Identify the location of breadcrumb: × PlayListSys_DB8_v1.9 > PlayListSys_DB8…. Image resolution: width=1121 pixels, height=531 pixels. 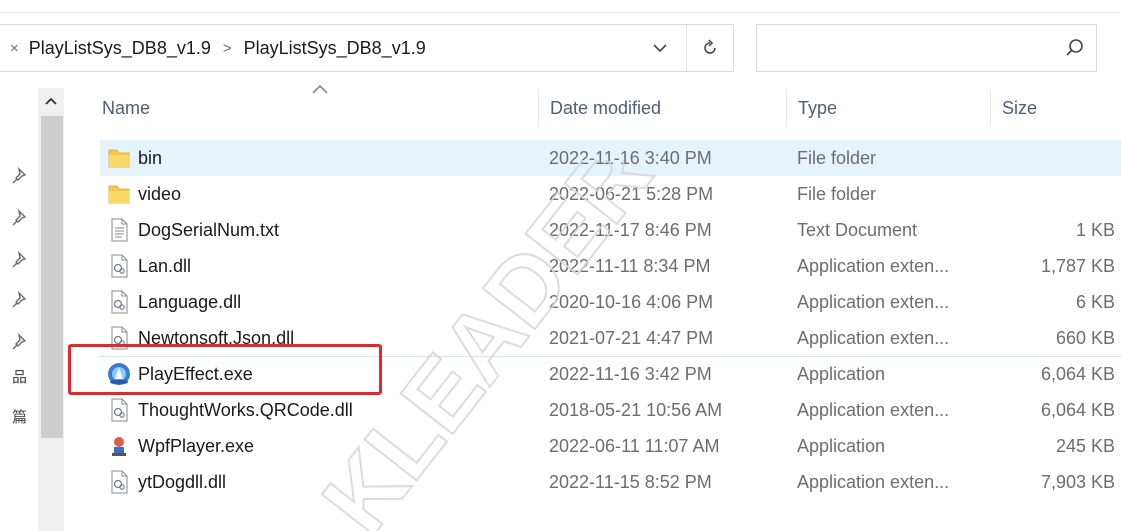
(218, 48).